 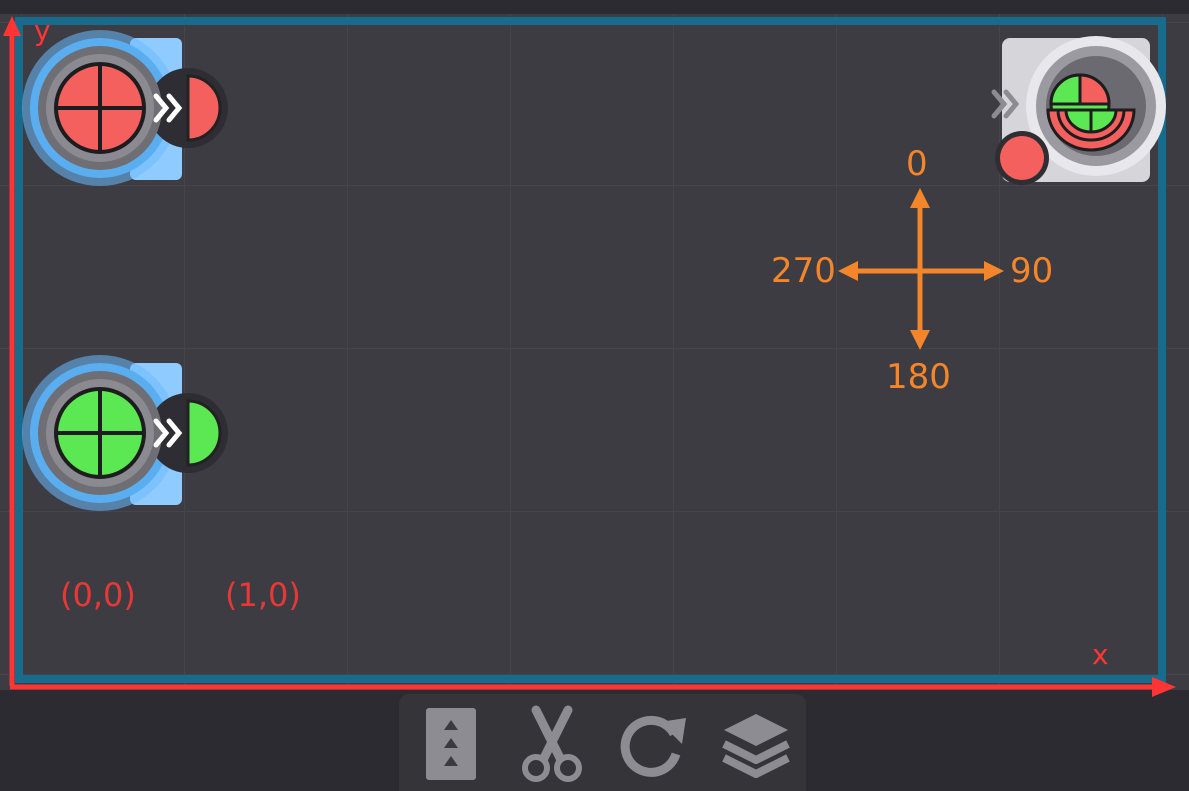 I want to click on status-light, so click(x=1022, y=158).